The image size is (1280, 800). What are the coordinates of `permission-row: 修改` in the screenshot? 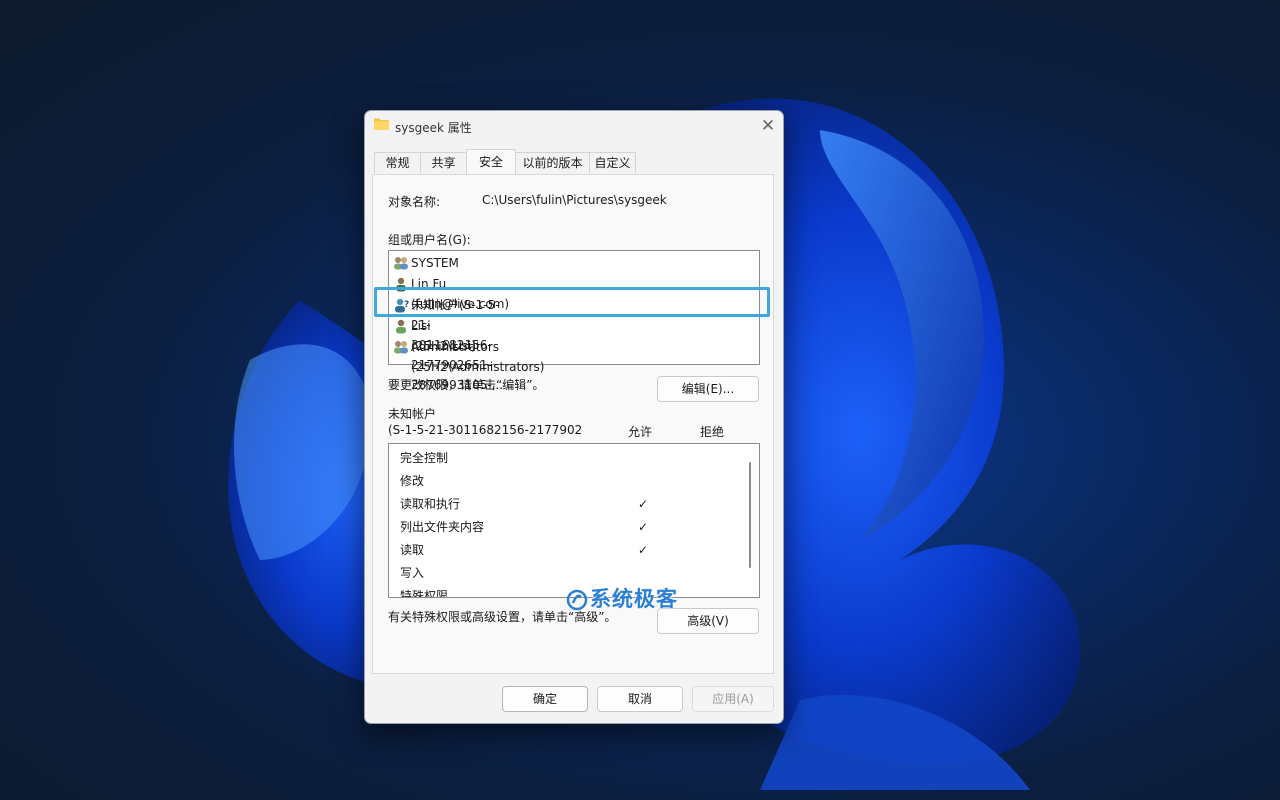 It's located at (570, 481).